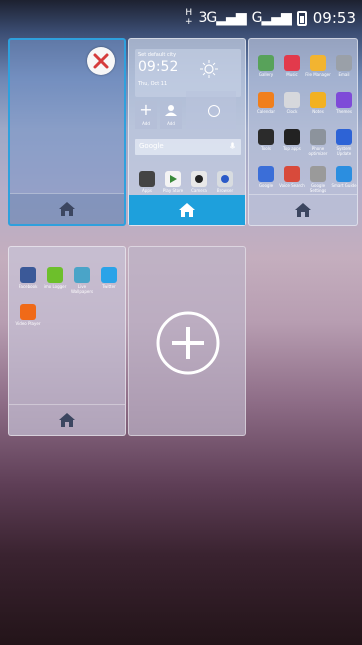 Image resolution: width=362 pixels, height=645 pixels. What do you see at coordinates (28, 286) in the screenshot?
I see `app-label: Facebook` at bounding box center [28, 286].